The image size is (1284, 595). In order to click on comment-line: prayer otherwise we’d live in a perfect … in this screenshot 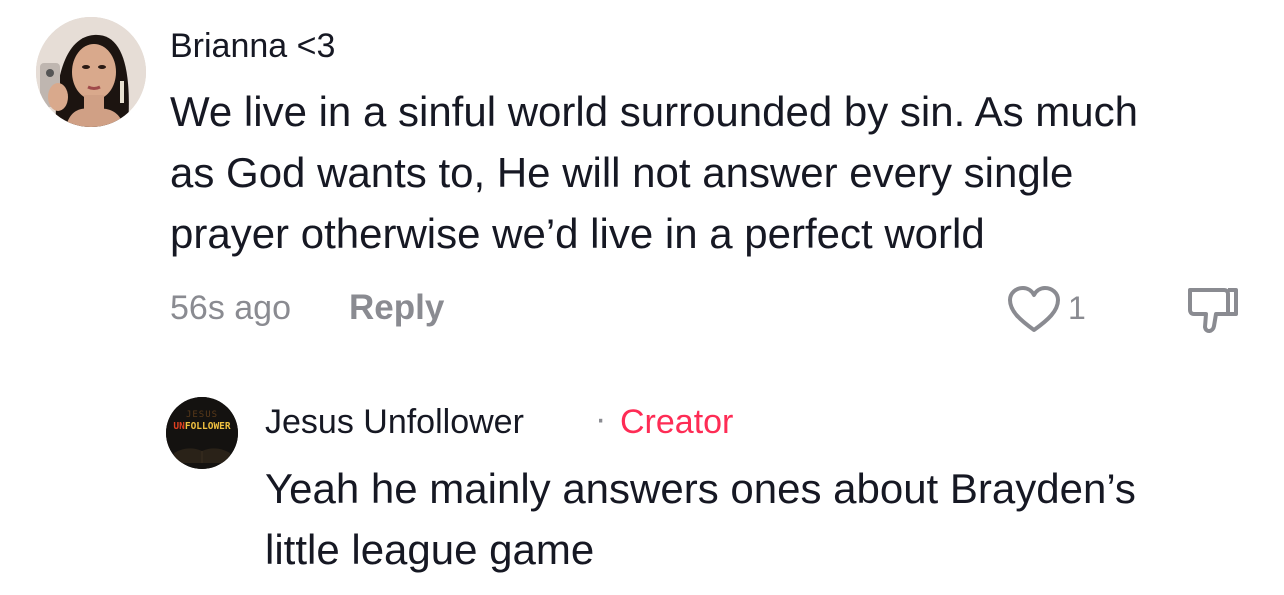, I will do `click(577, 233)`.